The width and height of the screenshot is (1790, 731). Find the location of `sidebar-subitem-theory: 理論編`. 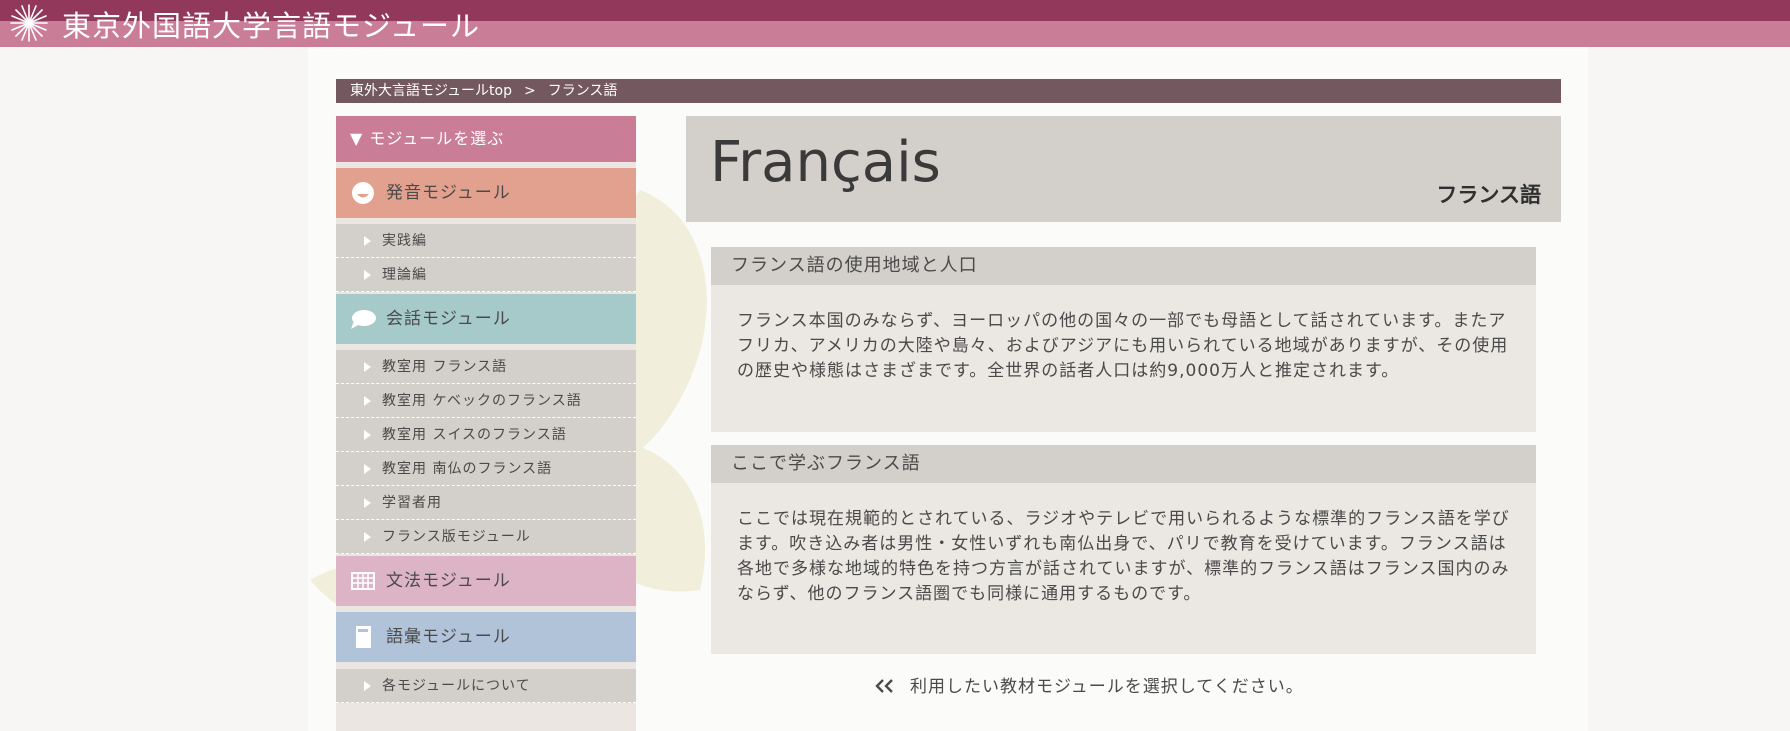

sidebar-subitem-theory: 理論編 is located at coordinates (486, 275).